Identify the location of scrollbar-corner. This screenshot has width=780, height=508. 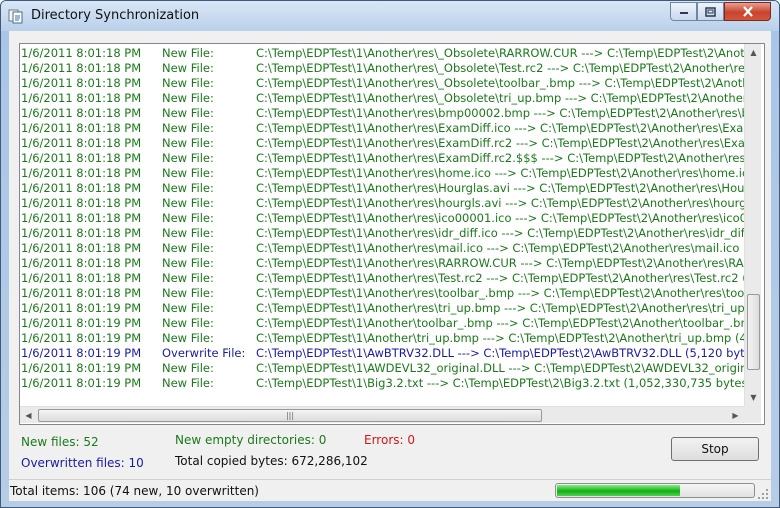
(752, 414).